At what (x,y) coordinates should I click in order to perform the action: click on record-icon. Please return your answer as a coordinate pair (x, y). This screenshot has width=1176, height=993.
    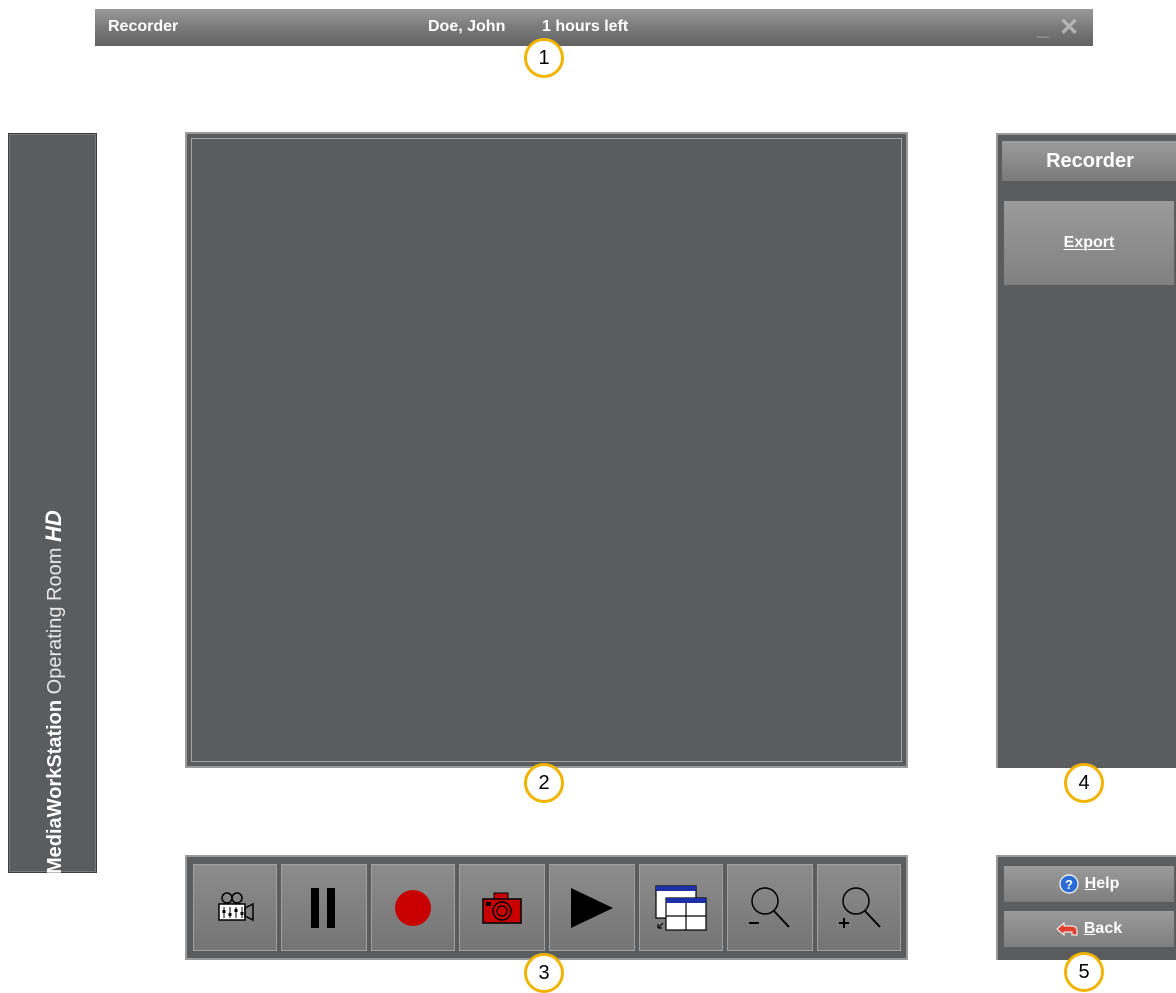
    Looking at the image, I should click on (413, 907).